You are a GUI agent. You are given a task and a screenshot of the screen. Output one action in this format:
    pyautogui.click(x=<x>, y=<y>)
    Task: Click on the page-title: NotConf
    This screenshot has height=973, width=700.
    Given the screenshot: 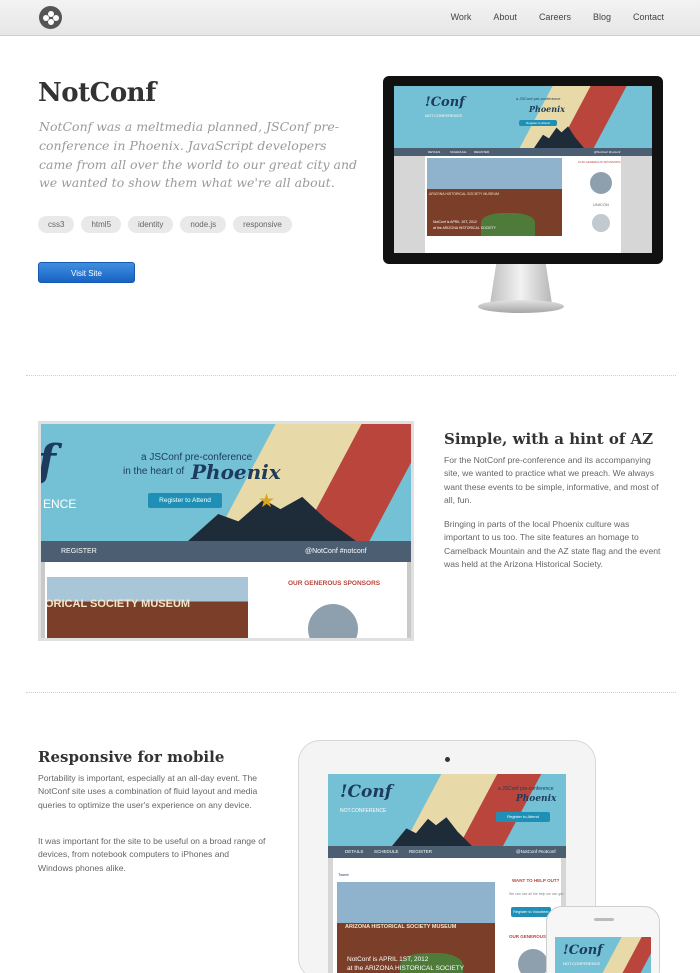 What is the action you would take?
    pyautogui.click(x=97, y=93)
    